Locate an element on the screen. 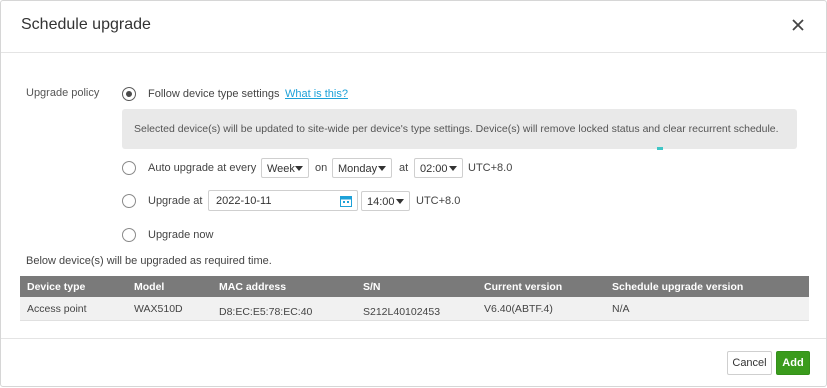 The width and height of the screenshot is (827, 388). cell-mac-address: D8:EC:E5:78:EC:40 is located at coordinates (266, 312).